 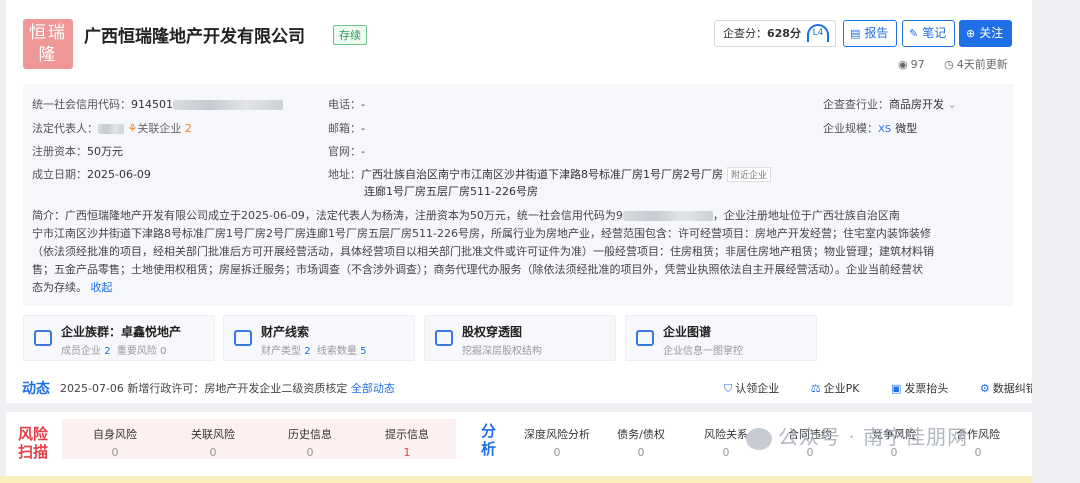 What do you see at coordinates (721, 338) in the screenshot?
I see `card-graph: 企业图谱 企业信息一图掌控` at bounding box center [721, 338].